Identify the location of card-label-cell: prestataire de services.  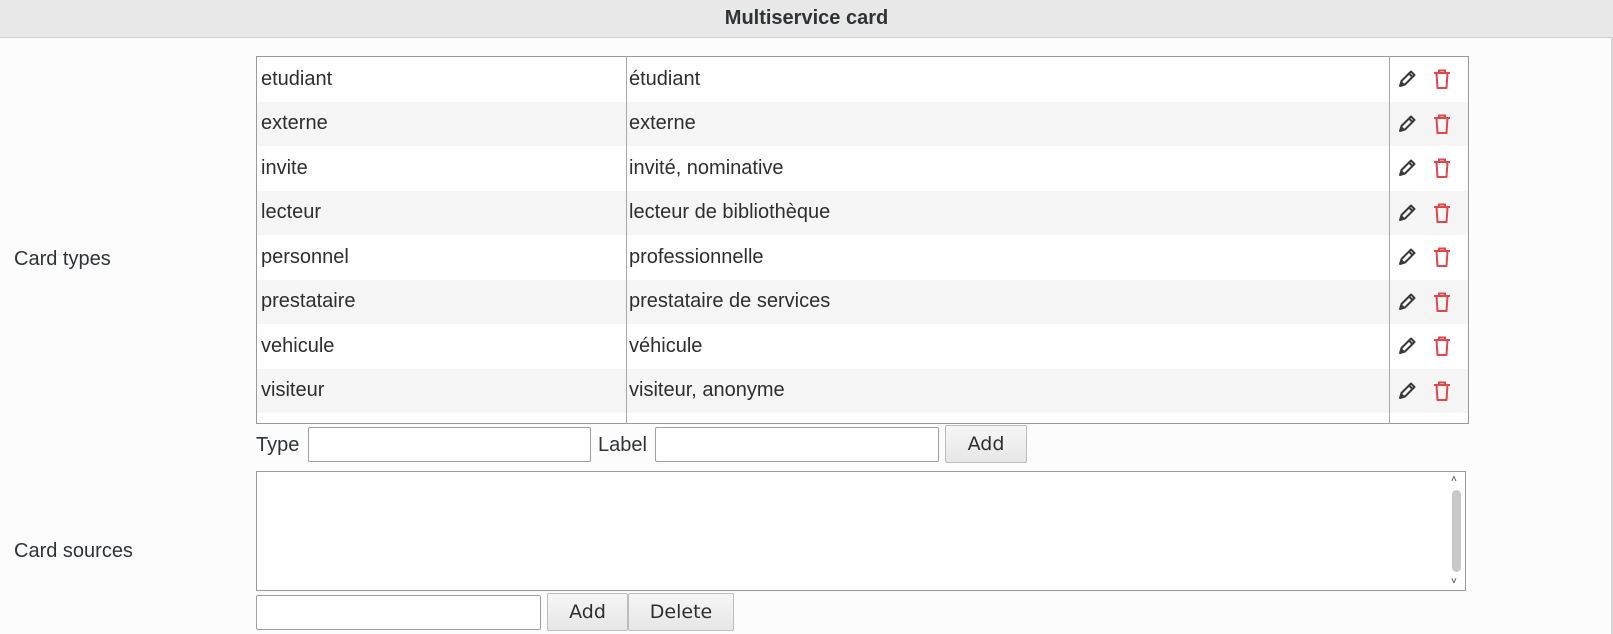
(730, 301).